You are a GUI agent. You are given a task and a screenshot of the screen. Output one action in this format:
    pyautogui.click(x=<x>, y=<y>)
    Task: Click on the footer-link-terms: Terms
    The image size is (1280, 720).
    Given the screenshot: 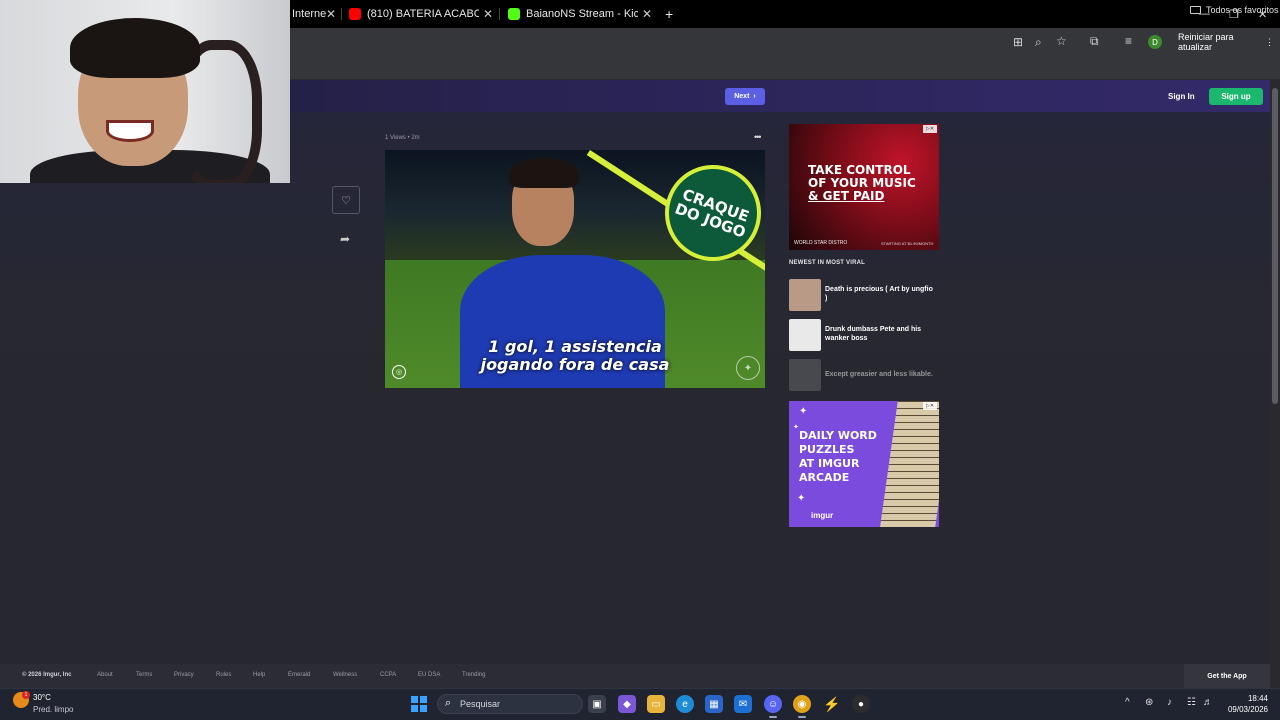 What is the action you would take?
    pyautogui.click(x=144, y=675)
    